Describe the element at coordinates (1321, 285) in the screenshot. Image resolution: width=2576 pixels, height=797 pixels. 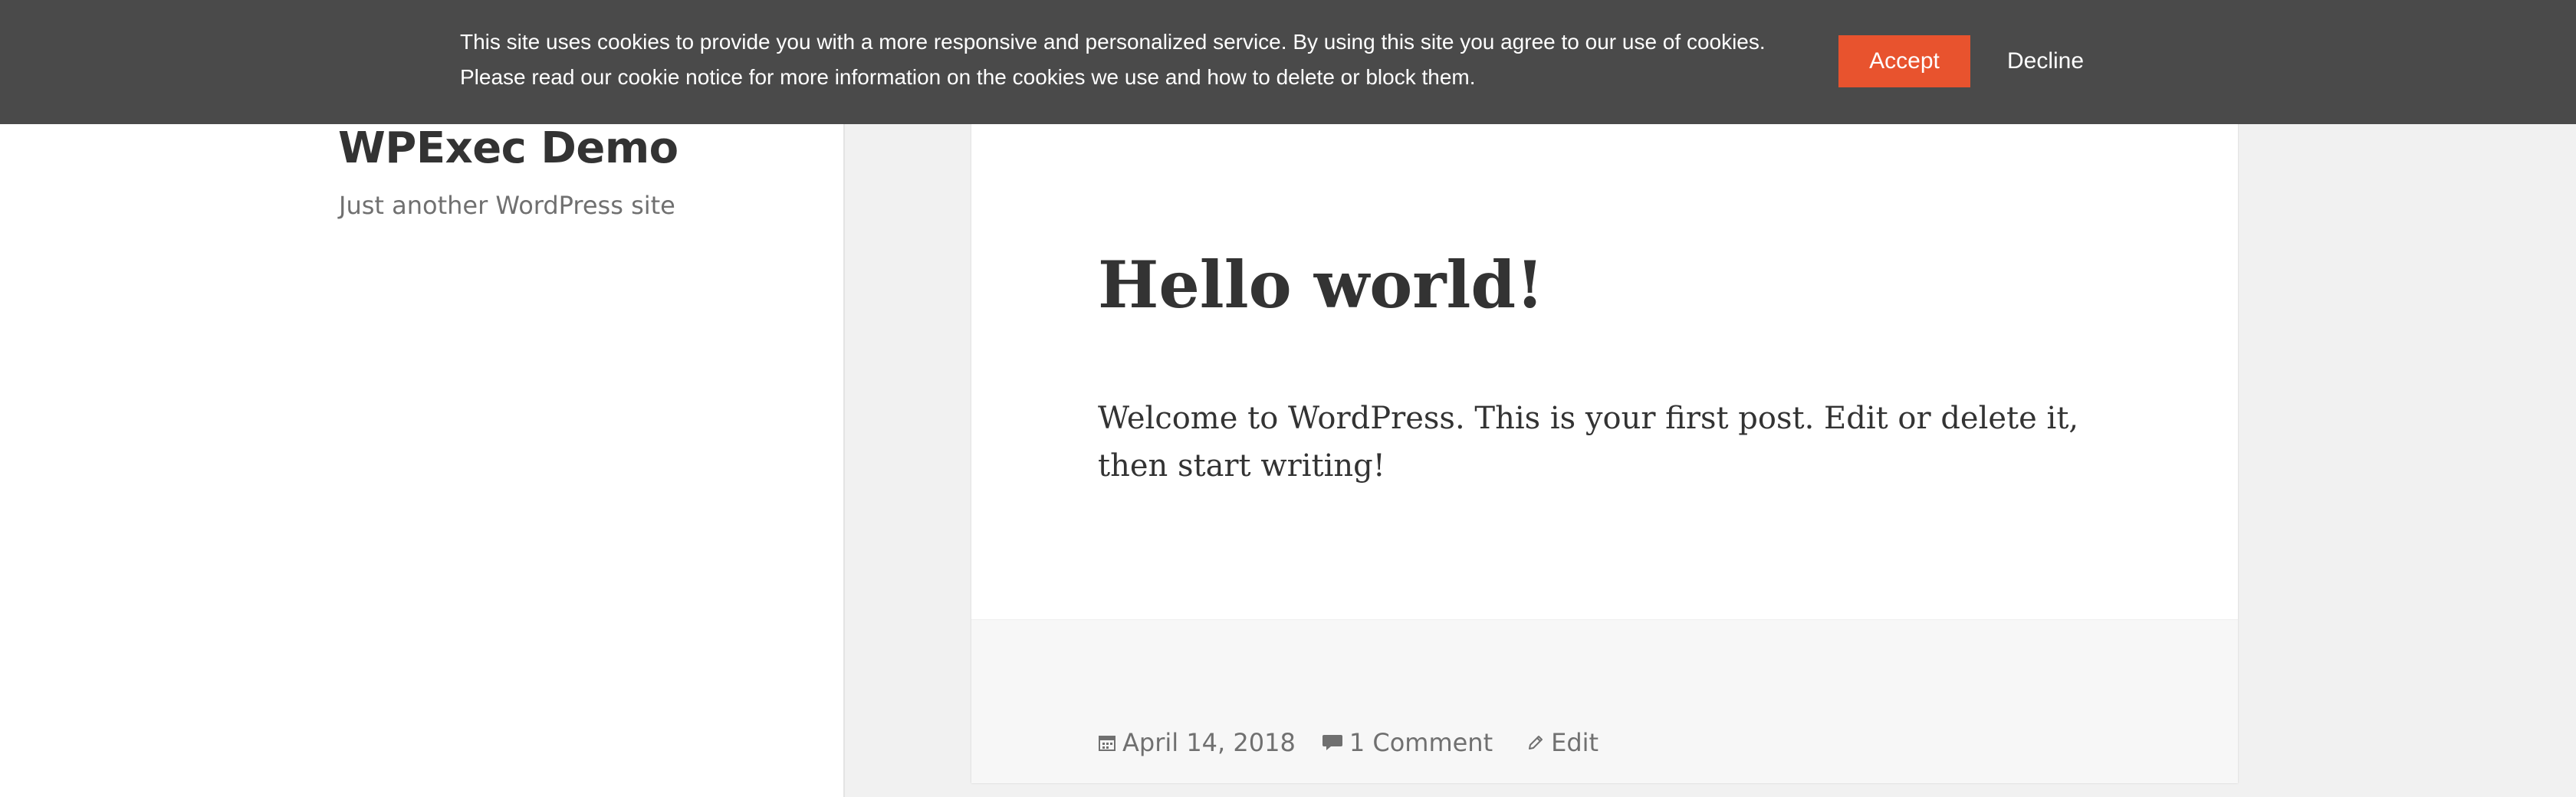
I see `post-title: Hello world!` at that location.